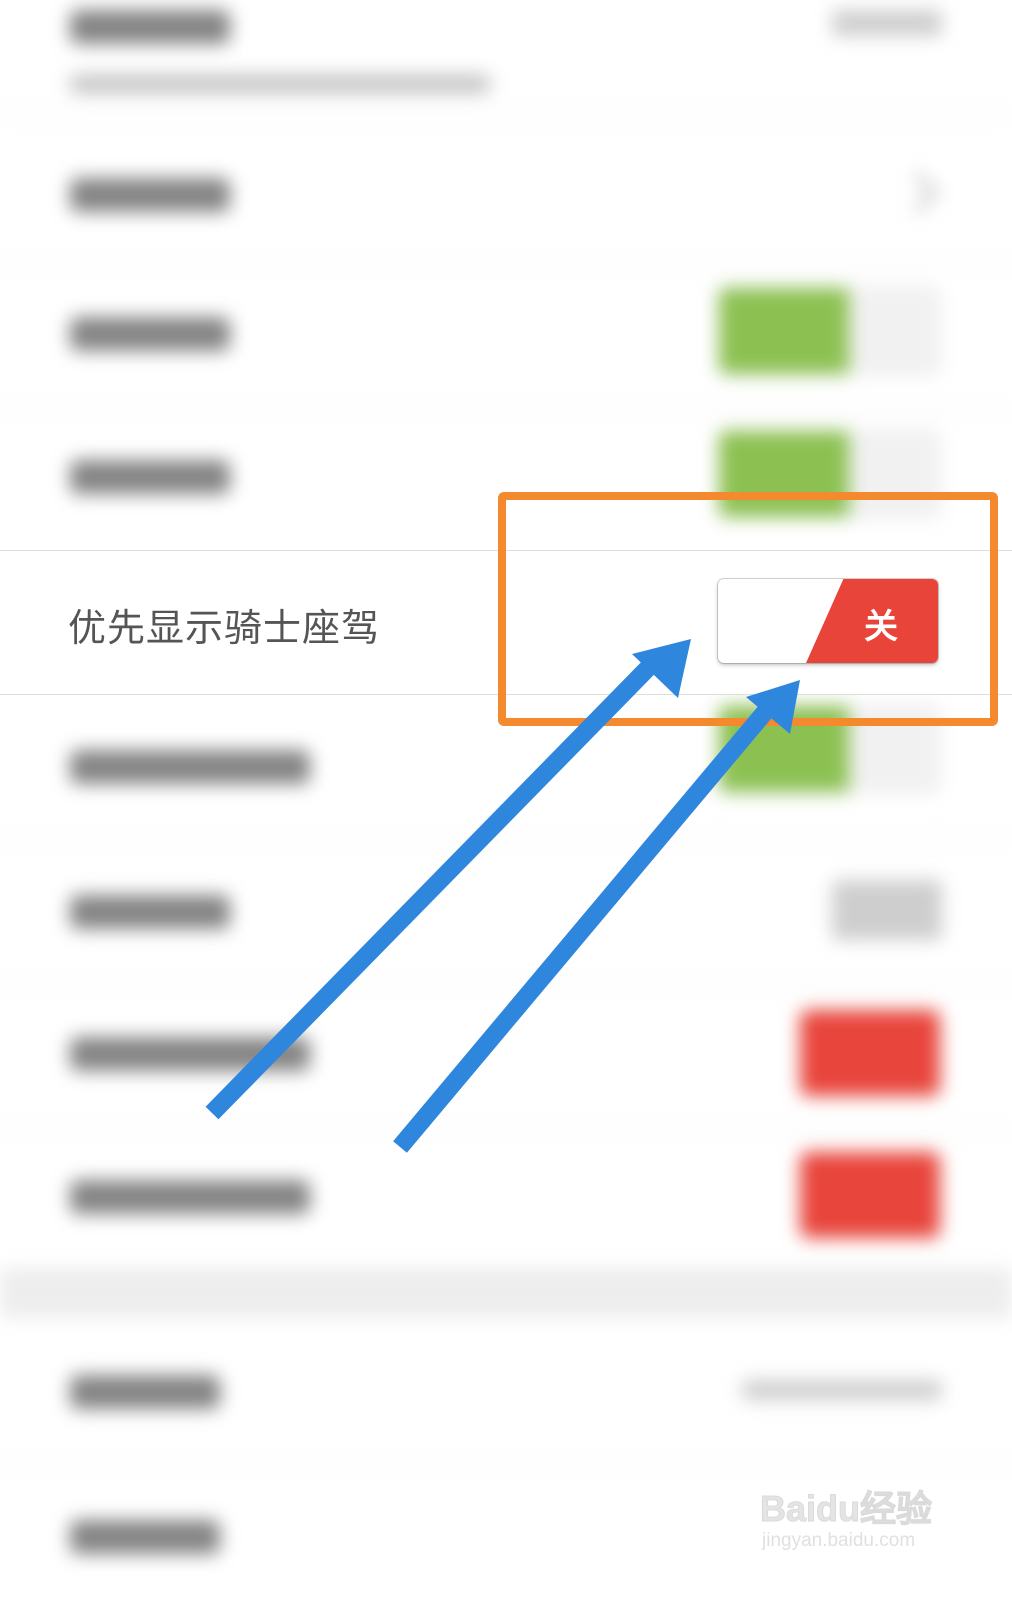 This screenshot has height=1600, width=1012. I want to click on watermark-url: jingyan.baidu.com, so click(839, 1540).